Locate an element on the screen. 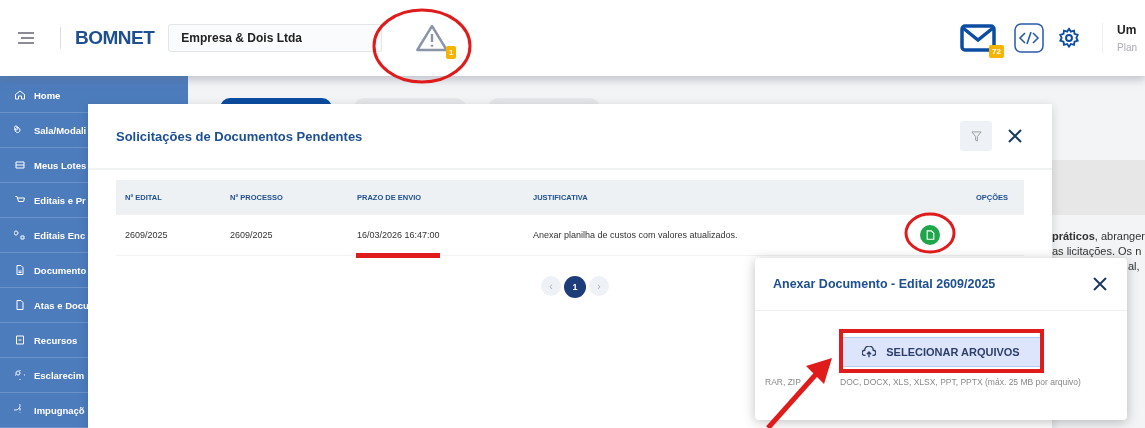  warning-icon is located at coordinates (432, 38).